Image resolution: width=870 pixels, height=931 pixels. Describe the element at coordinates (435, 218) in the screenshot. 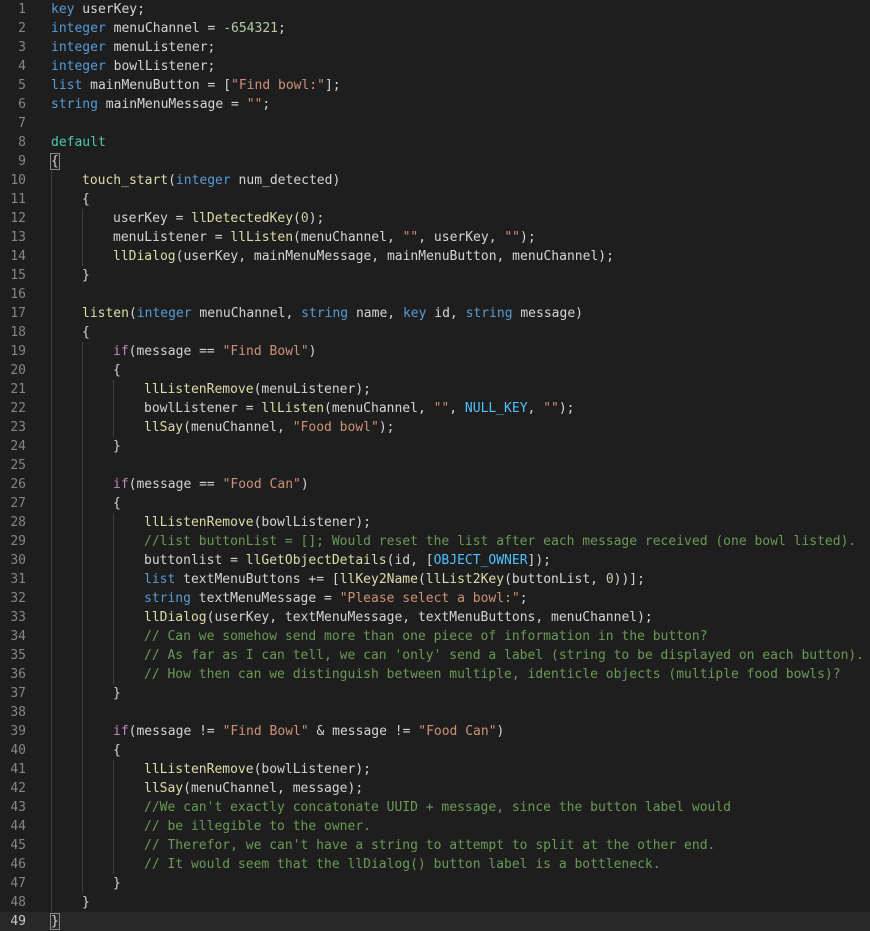

I see `code-line: 12 userKey = llDetectedKey(0);` at that location.